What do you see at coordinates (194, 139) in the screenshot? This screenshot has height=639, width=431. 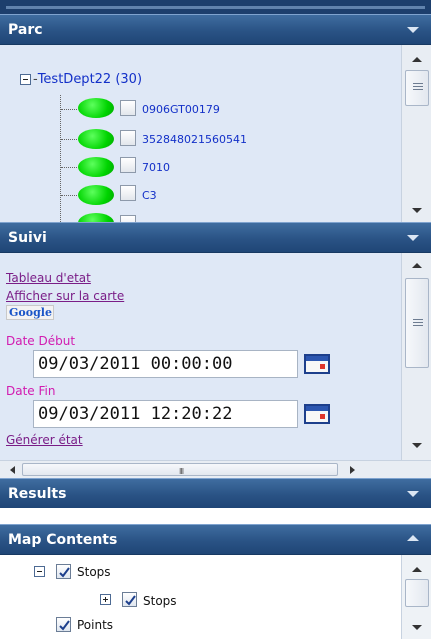 I see `item-label: 352848021560541` at bounding box center [194, 139].